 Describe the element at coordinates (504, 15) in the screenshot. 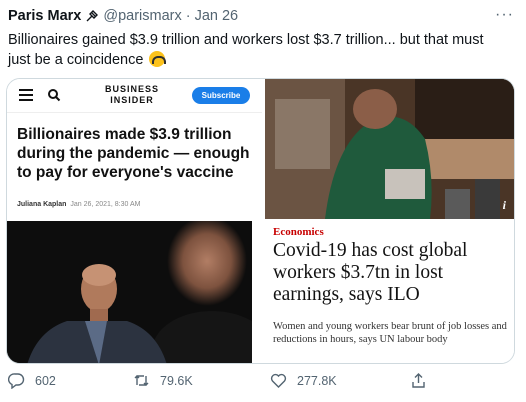

I see `more-options-icon: ···` at that location.